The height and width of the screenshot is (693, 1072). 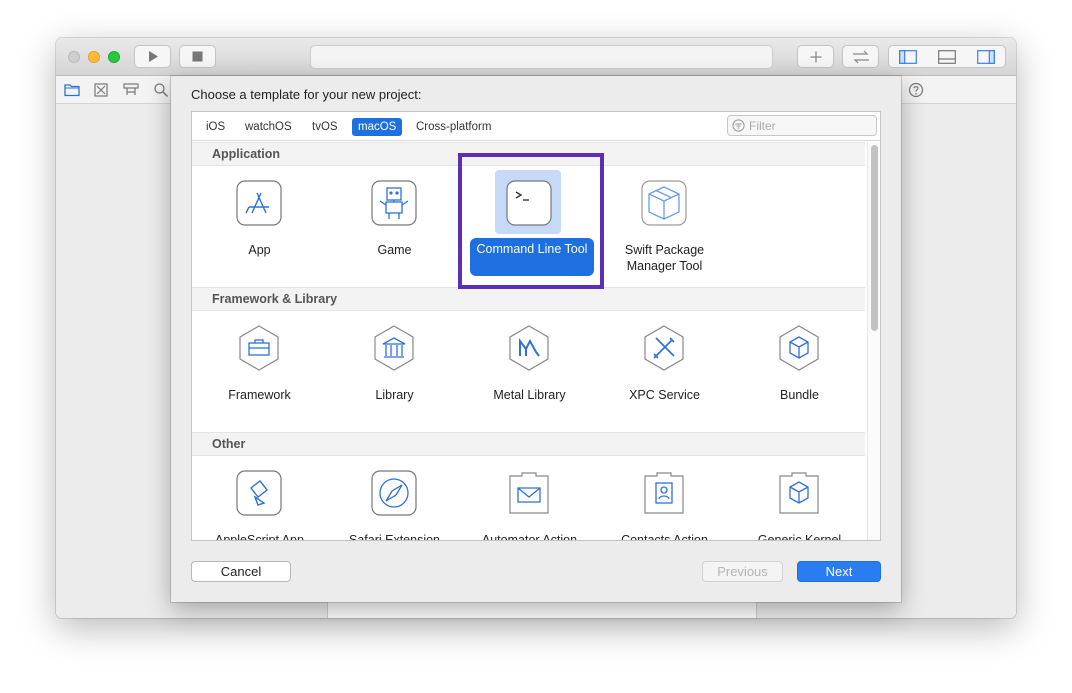 What do you see at coordinates (161, 90) in the screenshot?
I see `search-icon` at bounding box center [161, 90].